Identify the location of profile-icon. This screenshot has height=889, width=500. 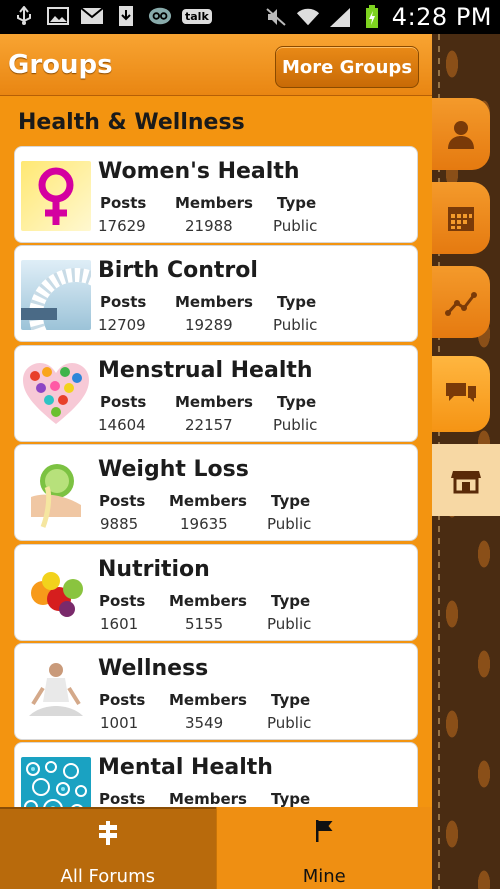
(461, 135).